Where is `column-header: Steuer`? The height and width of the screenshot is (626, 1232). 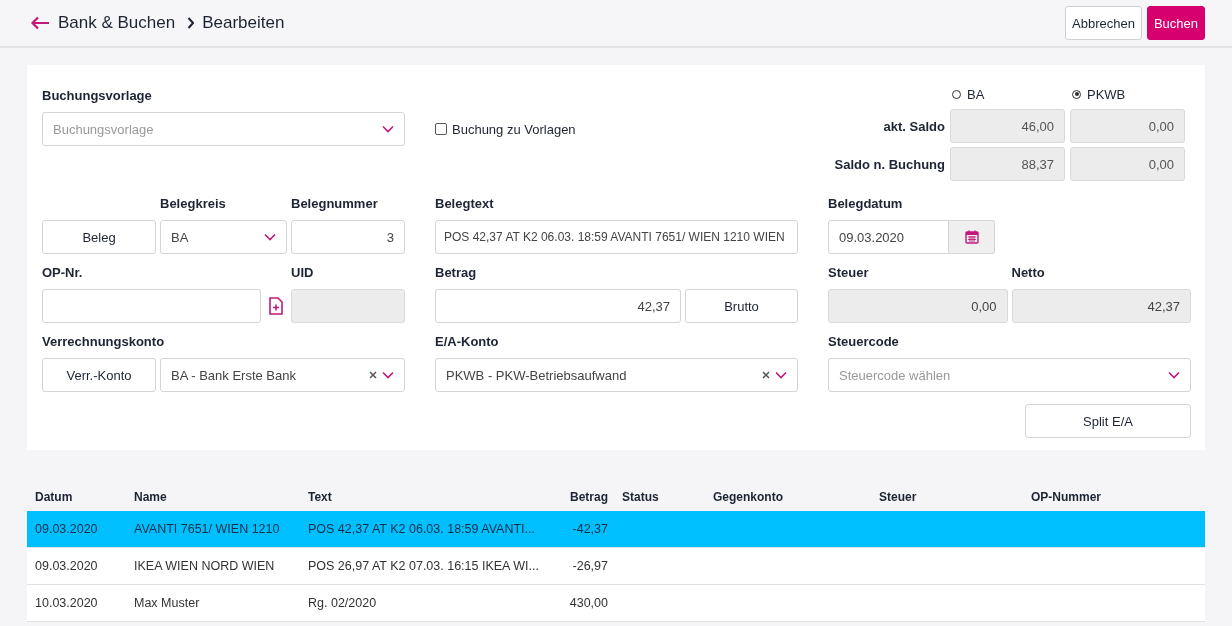 column-header: Steuer is located at coordinates (947, 497).